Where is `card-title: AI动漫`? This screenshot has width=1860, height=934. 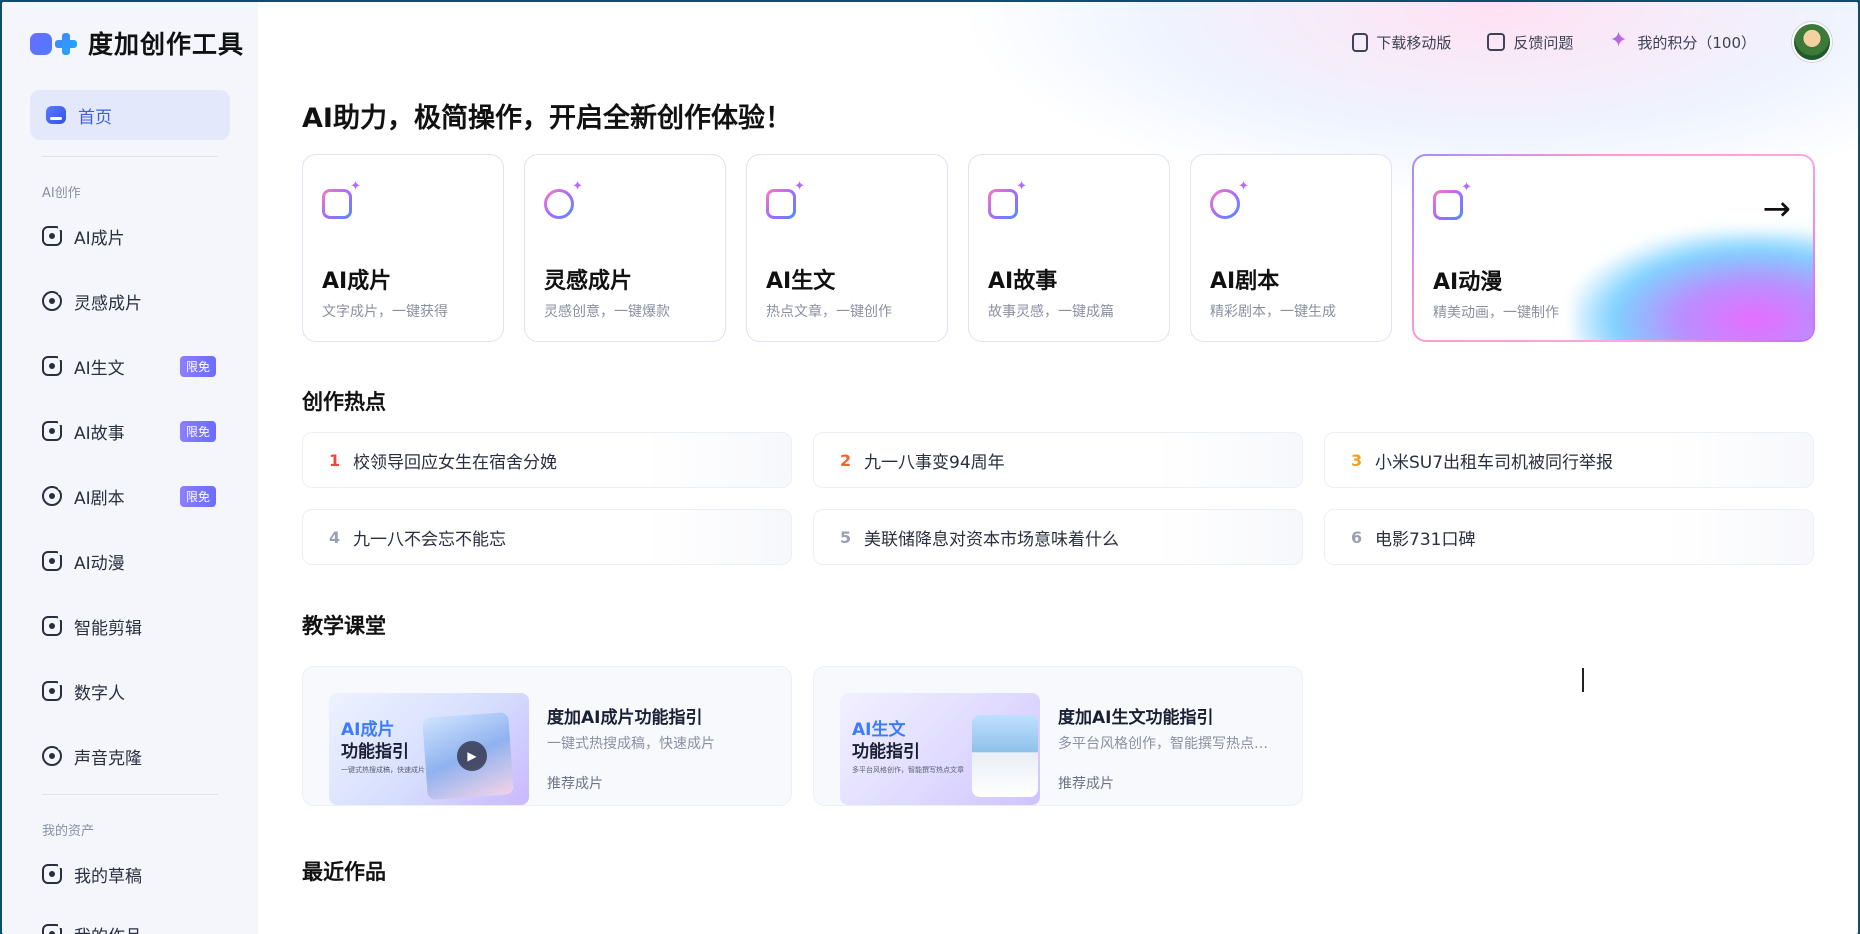
card-title: AI动漫 is located at coordinates (1468, 282).